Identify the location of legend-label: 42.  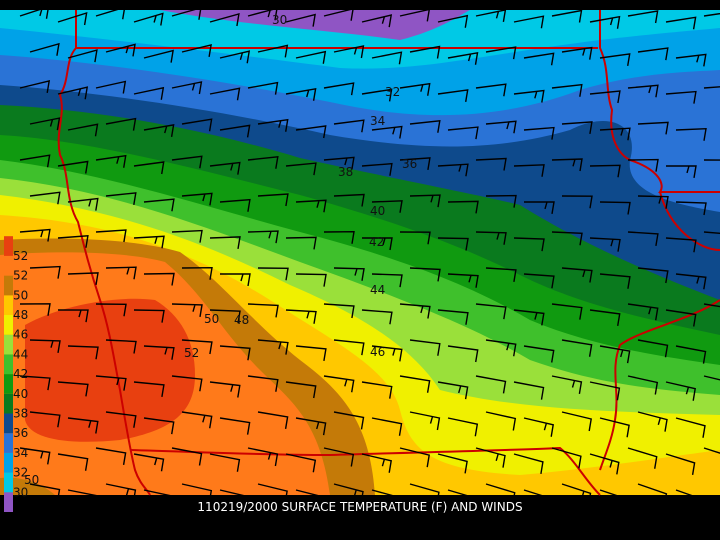
(20, 374).